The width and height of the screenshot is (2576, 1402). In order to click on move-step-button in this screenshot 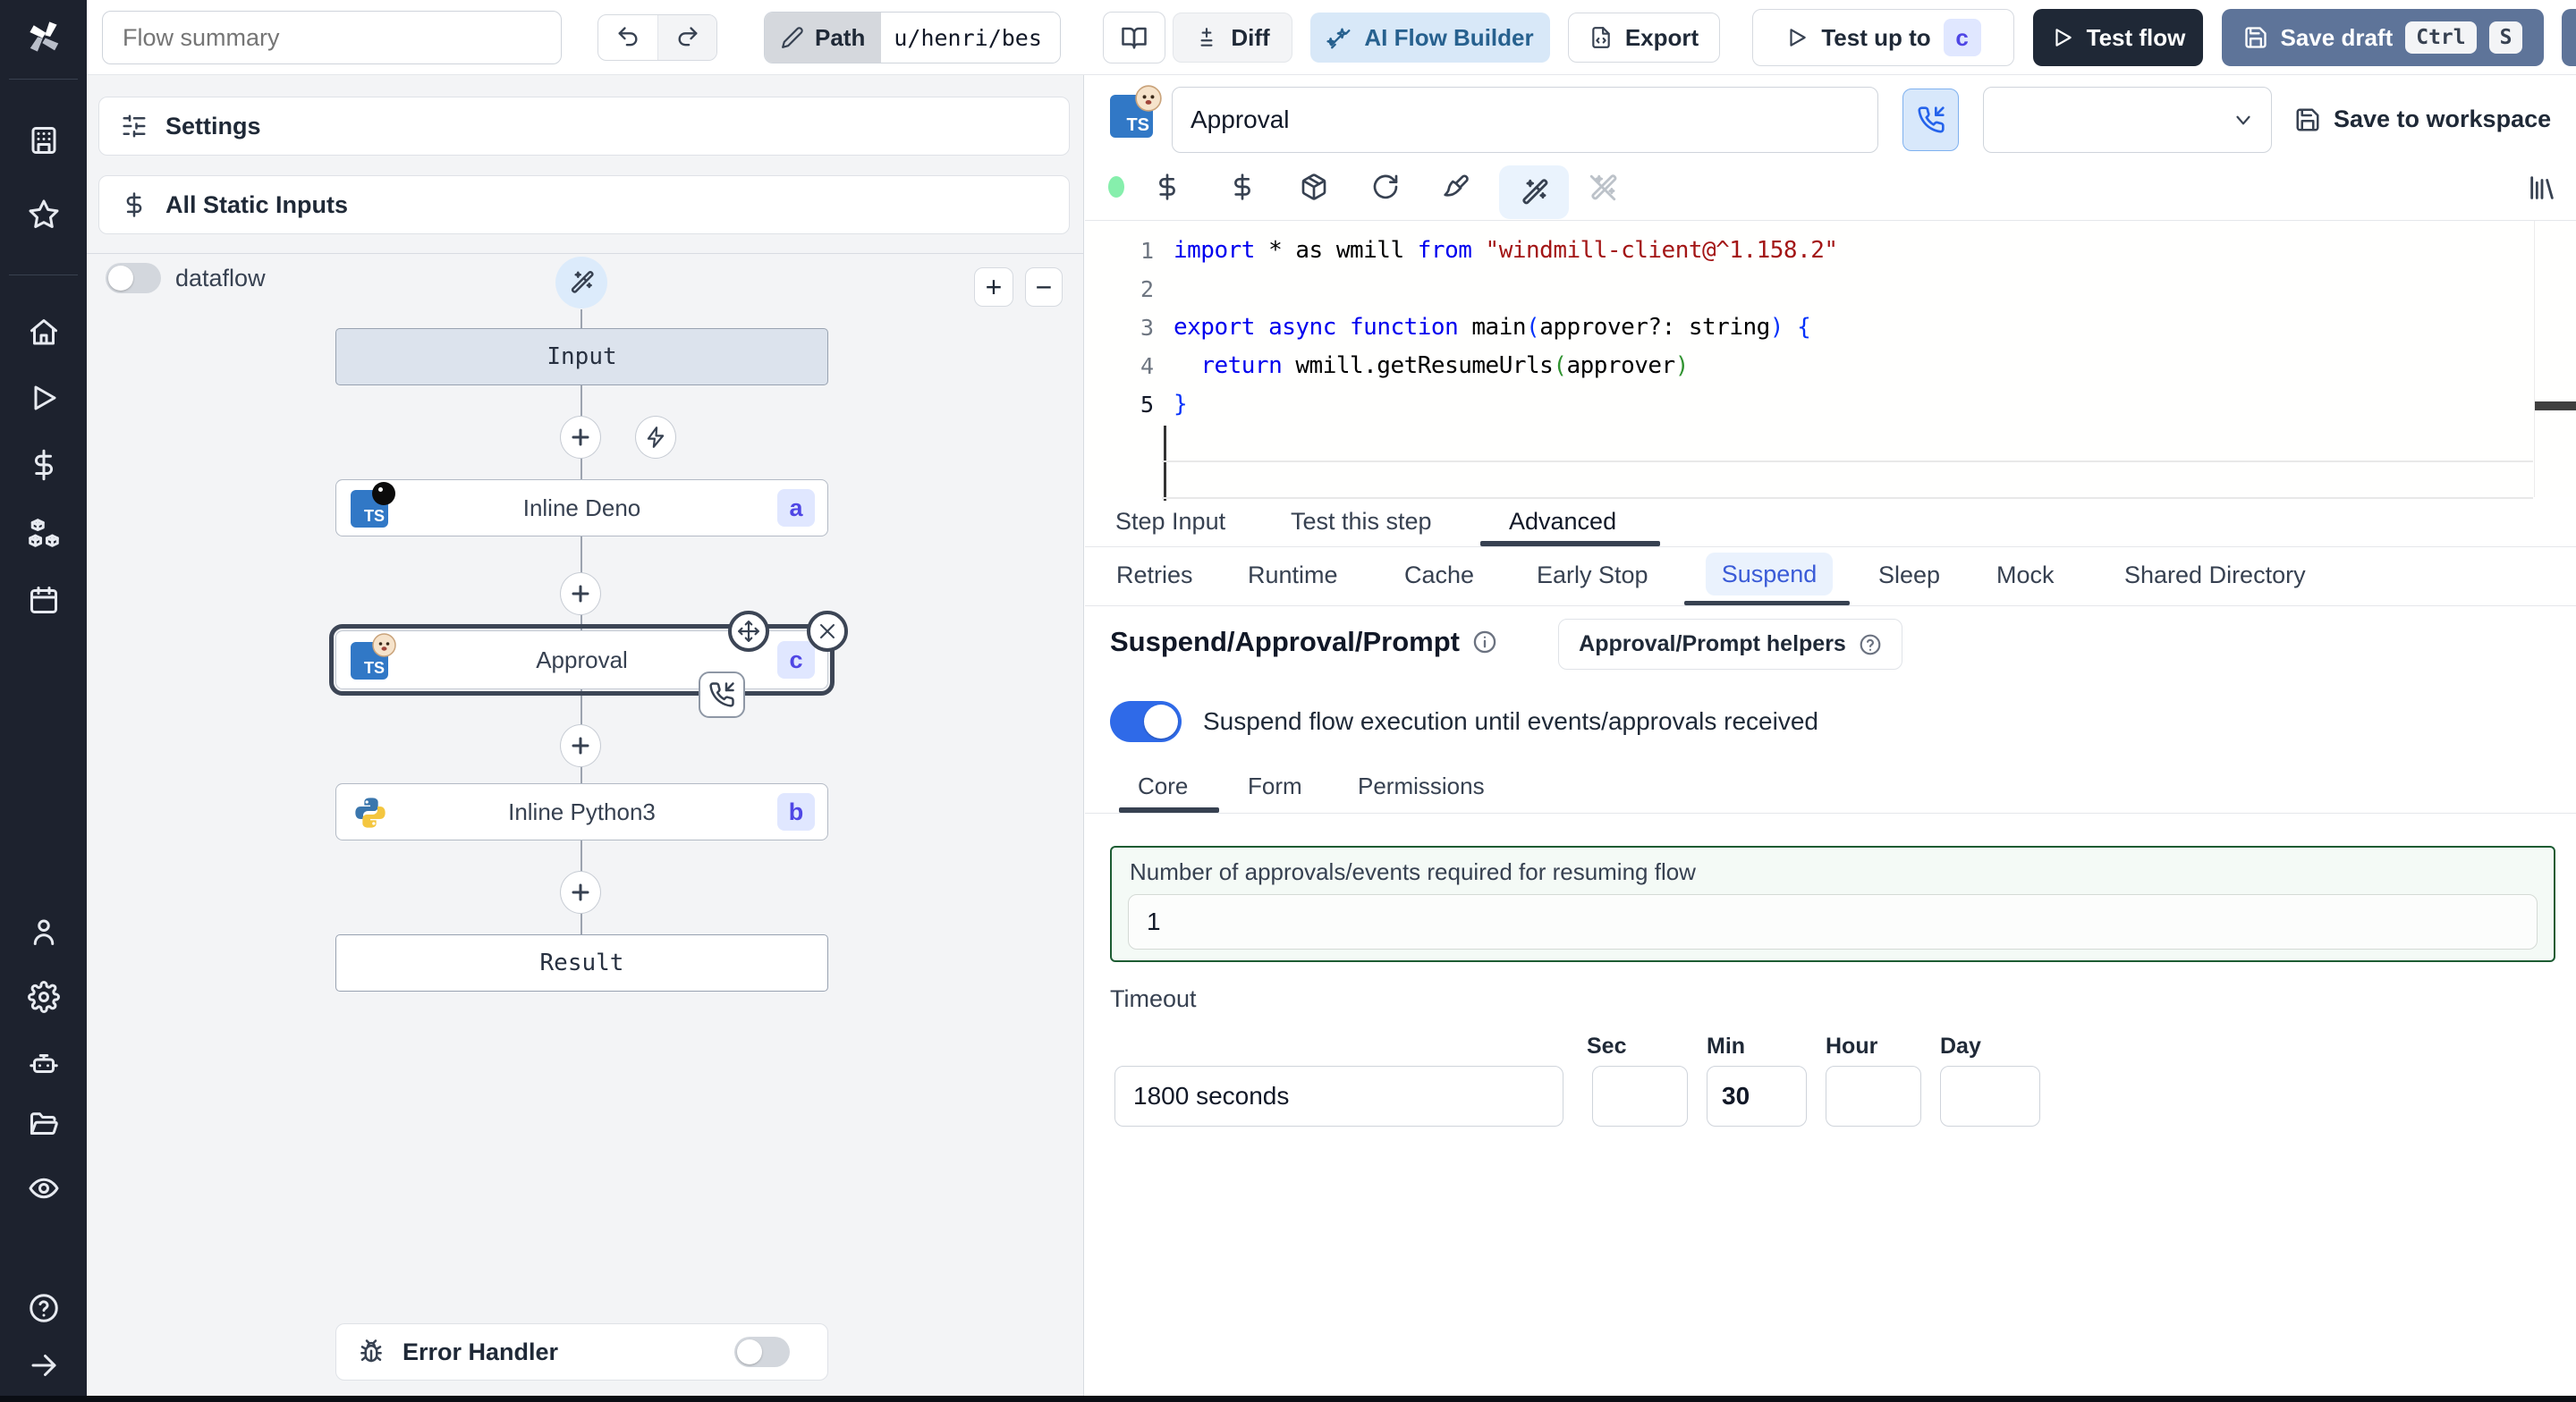, I will do `click(748, 631)`.